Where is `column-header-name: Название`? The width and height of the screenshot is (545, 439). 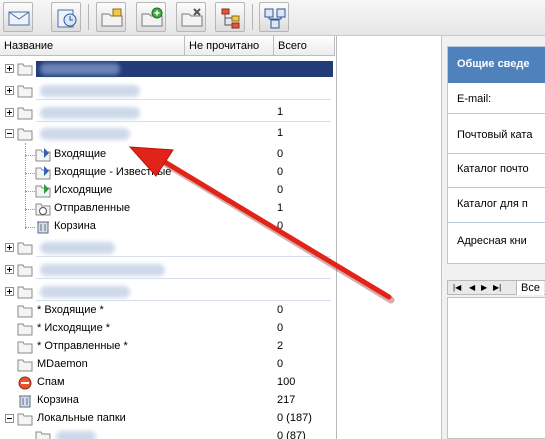
column-header-name: Название is located at coordinates (92, 46).